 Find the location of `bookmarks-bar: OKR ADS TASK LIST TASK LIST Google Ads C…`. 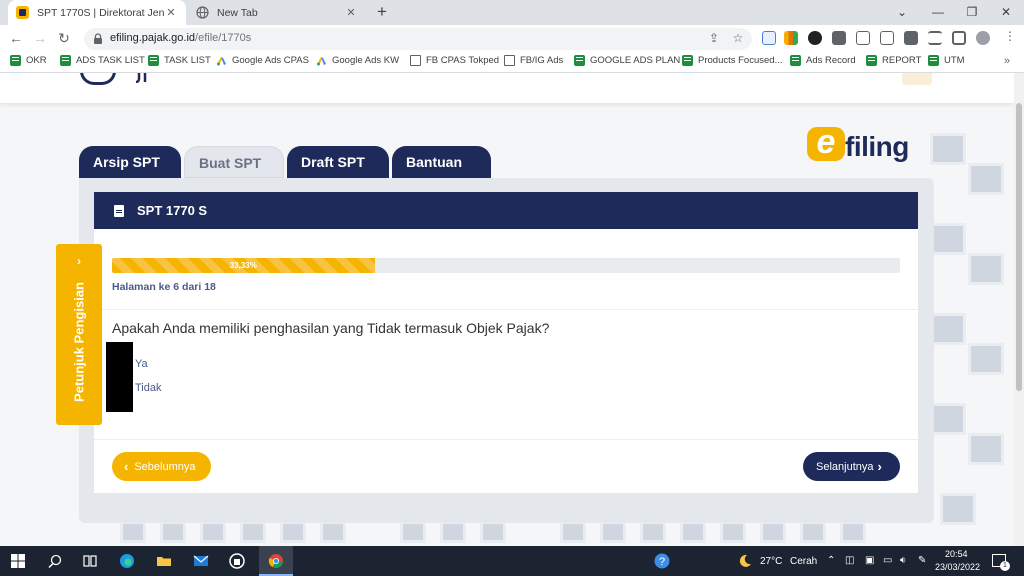

bookmarks-bar: OKR ADS TASK LIST TASK LIST Google Ads C… is located at coordinates (512, 62).